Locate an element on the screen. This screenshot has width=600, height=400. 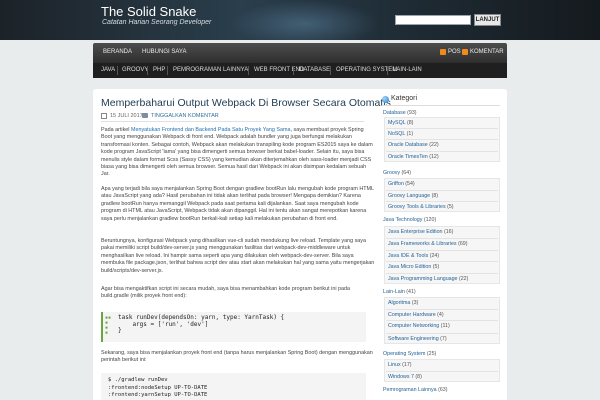
search-button: LANJUT is located at coordinates (487, 20).